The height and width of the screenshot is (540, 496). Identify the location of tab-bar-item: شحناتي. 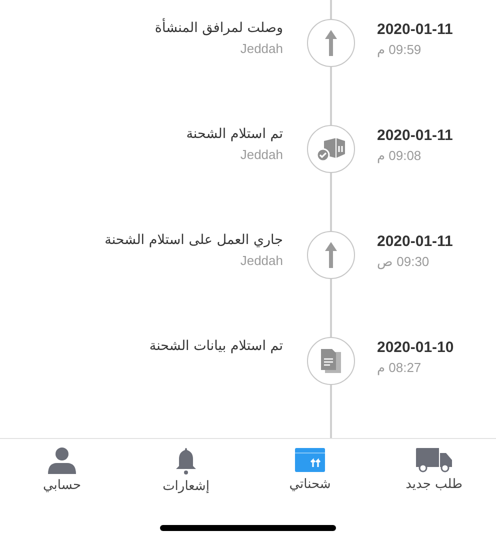
(310, 470).